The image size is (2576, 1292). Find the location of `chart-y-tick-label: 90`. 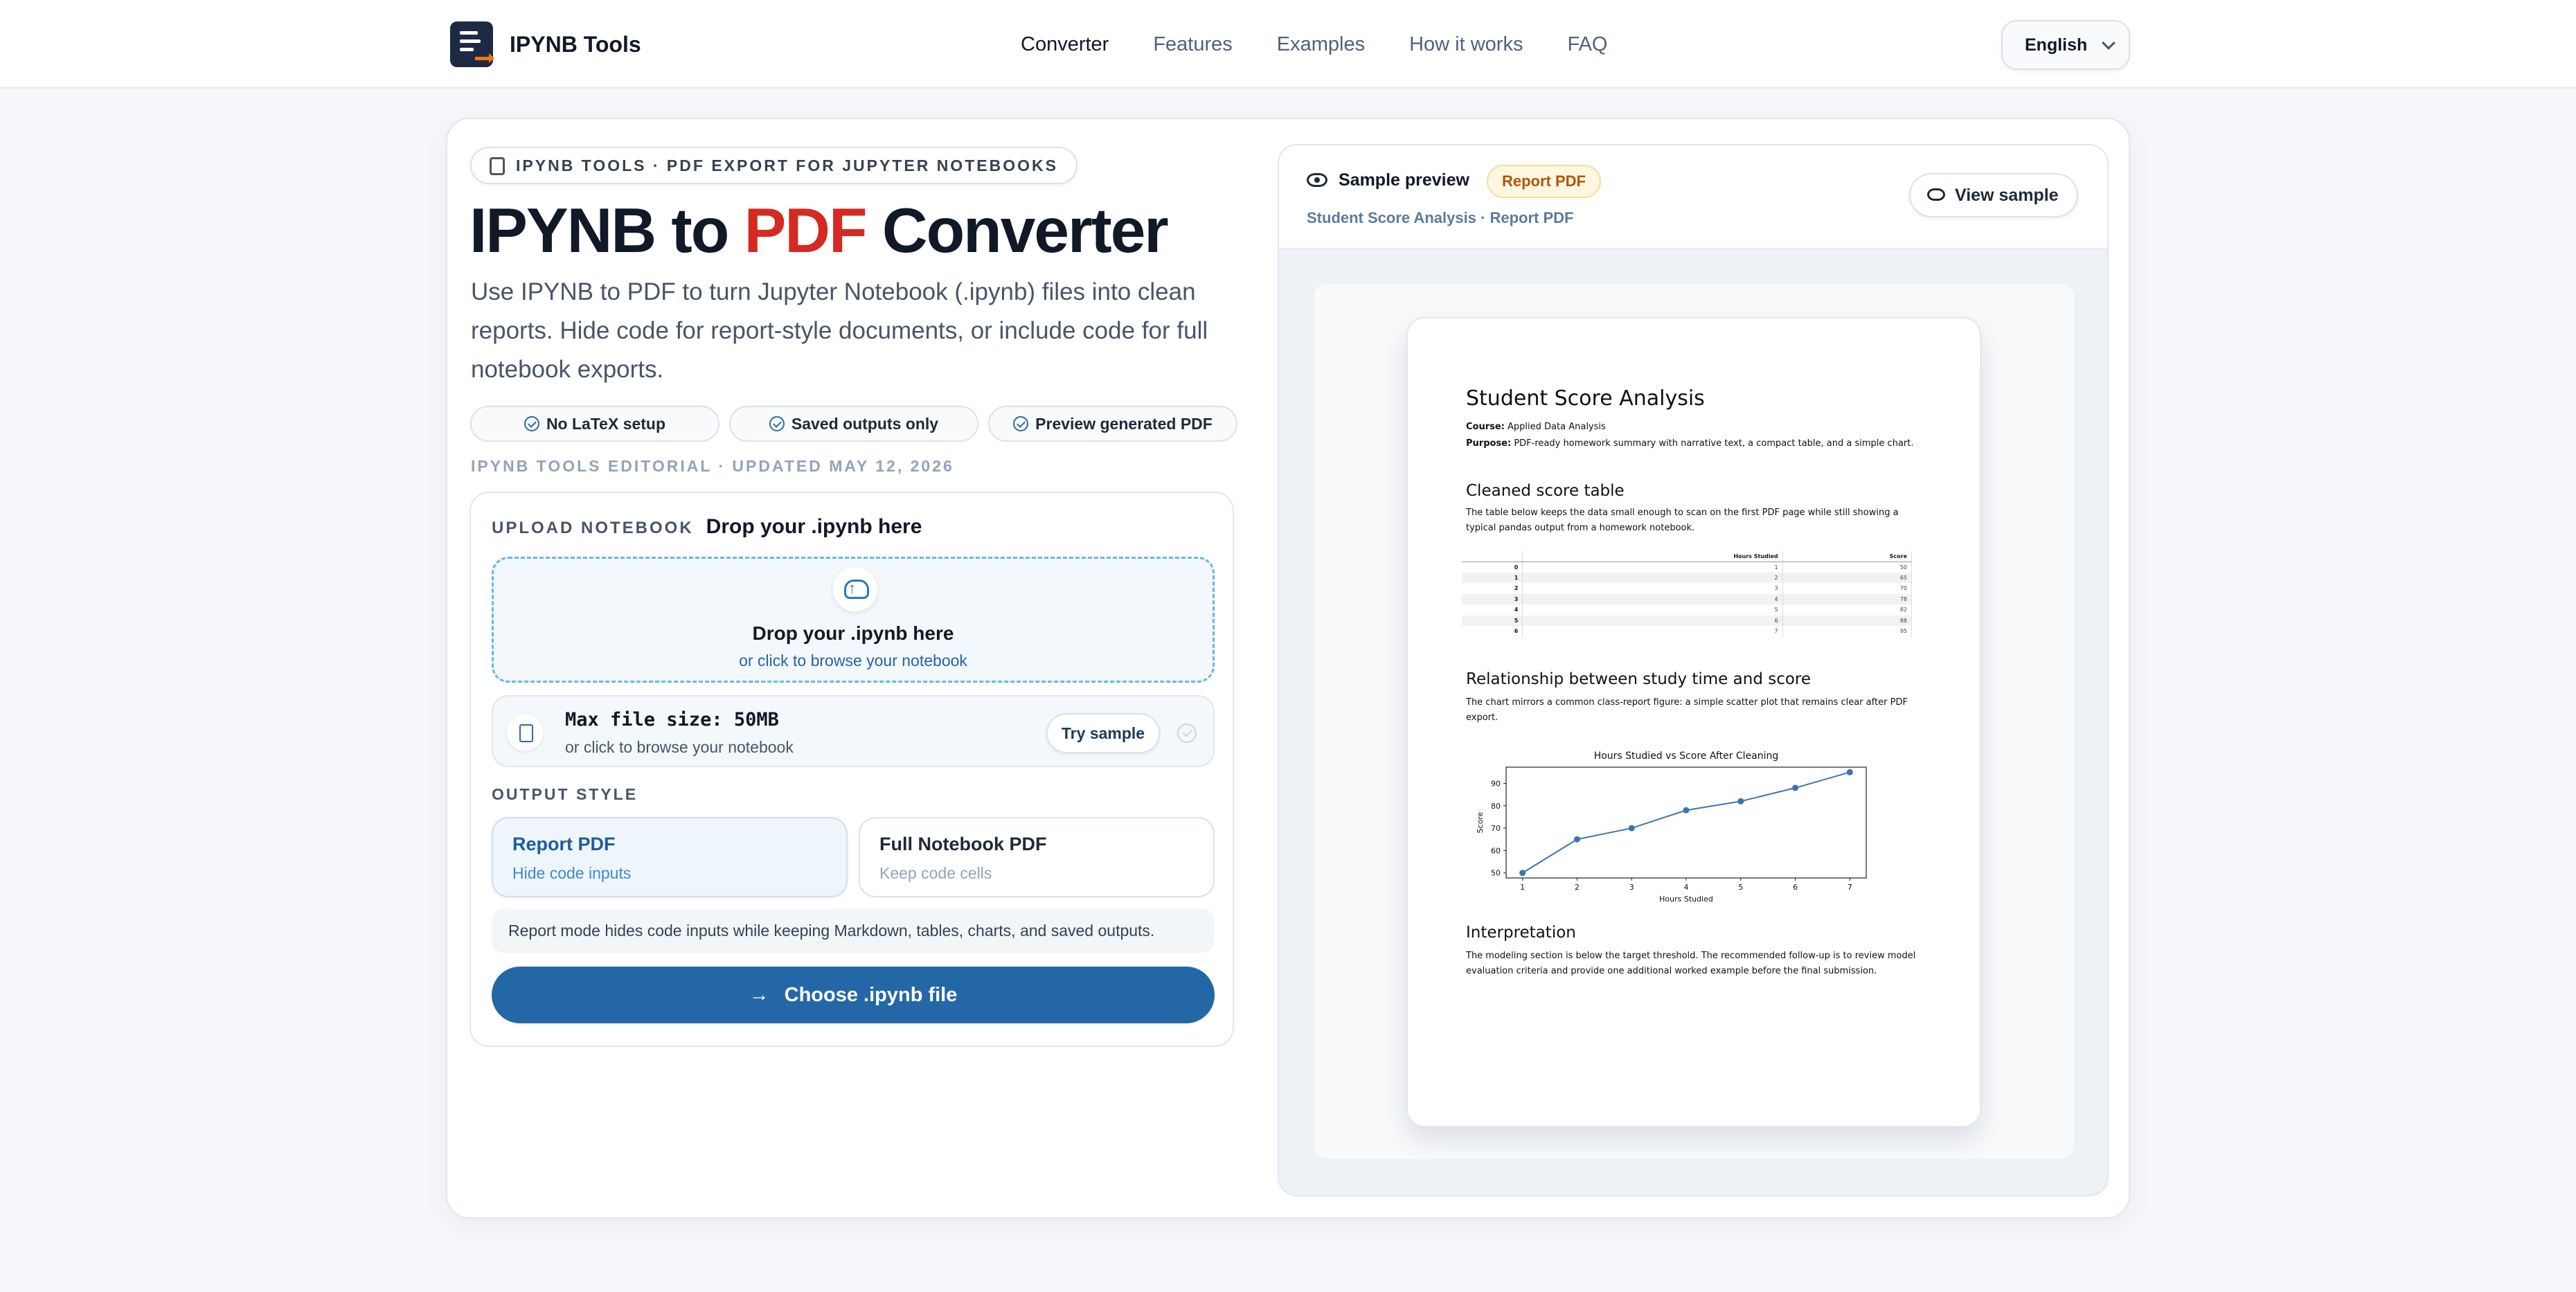

chart-y-tick-label: 90 is located at coordinates (1496, 783).